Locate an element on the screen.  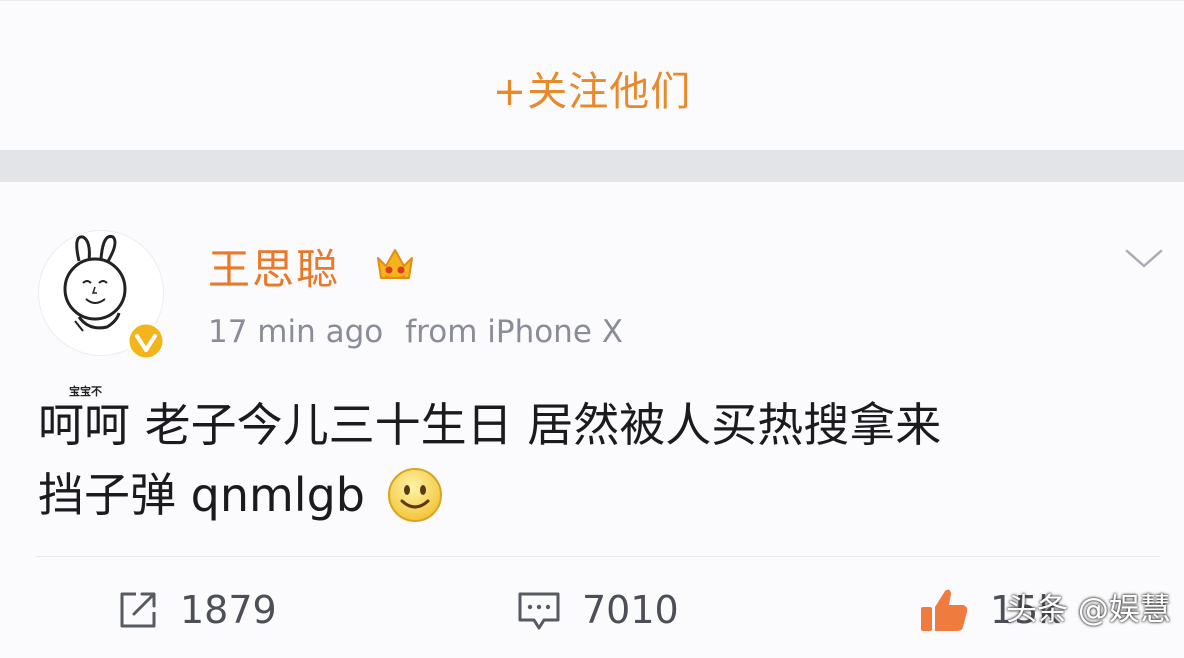
chevron-down-icon is located at coordinates (1144, 258).